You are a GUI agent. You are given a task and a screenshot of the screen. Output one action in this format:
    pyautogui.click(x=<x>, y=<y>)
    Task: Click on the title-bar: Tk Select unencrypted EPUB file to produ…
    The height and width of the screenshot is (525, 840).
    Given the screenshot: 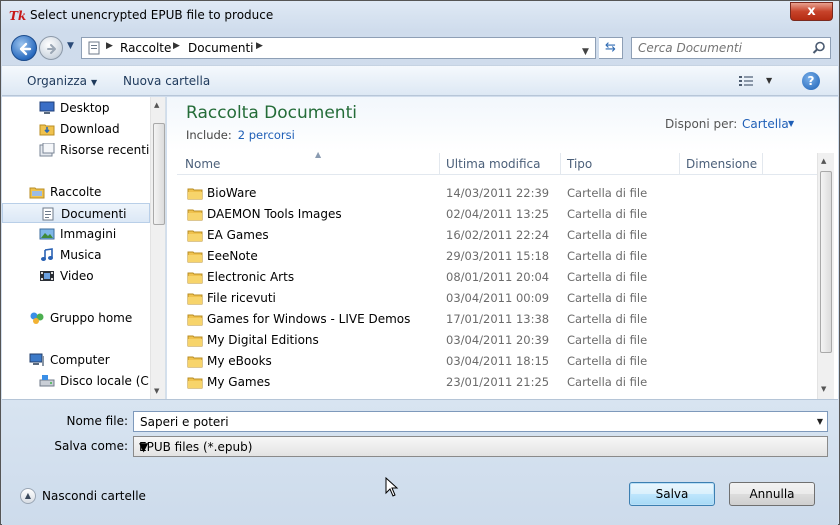 What is the action you would take?
    pyautogui.click(x=420, y=16)
    